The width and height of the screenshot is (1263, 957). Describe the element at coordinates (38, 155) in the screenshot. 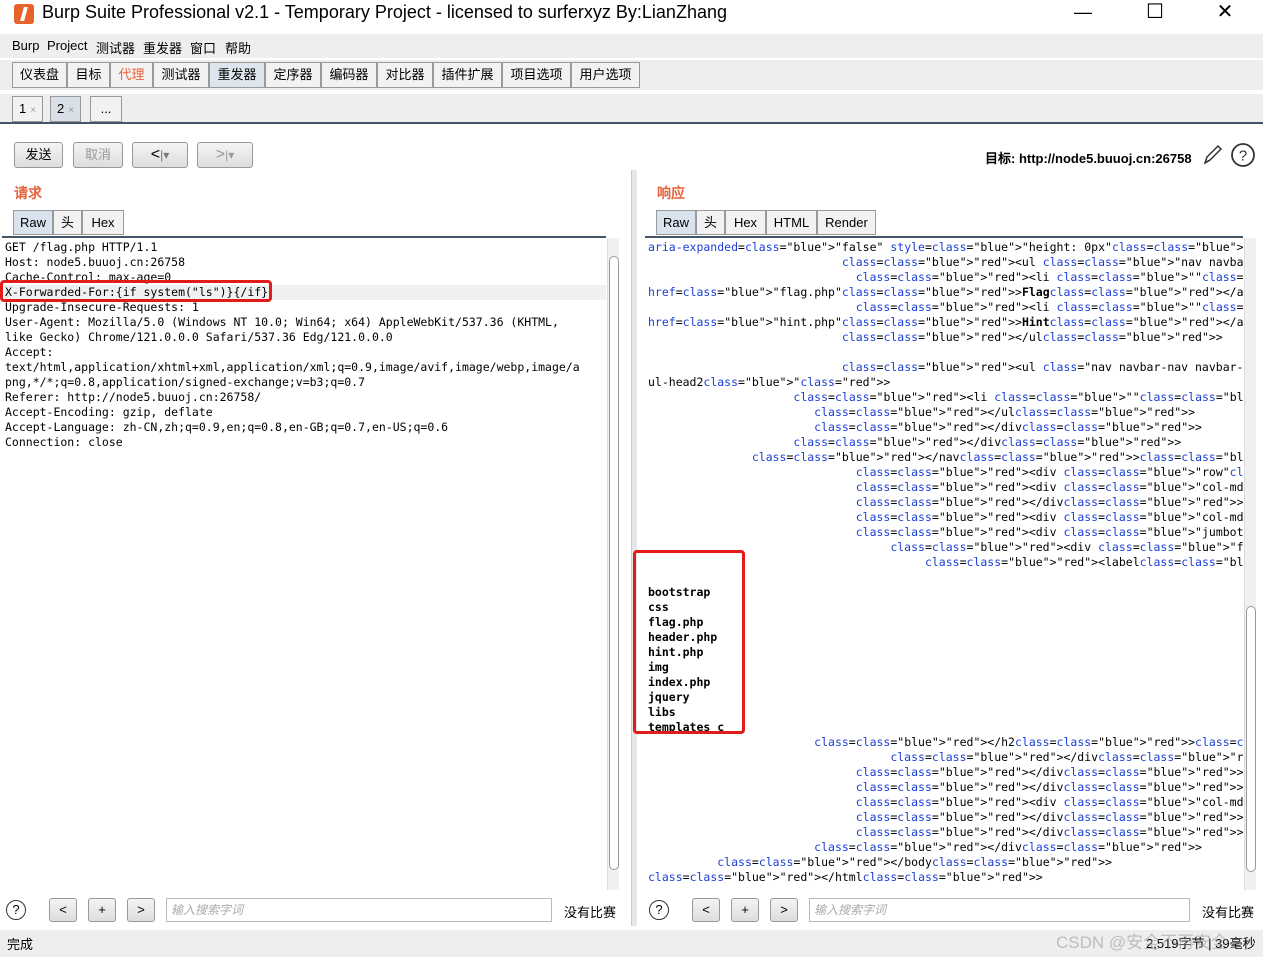

I see `send-button: 发送` at that location.